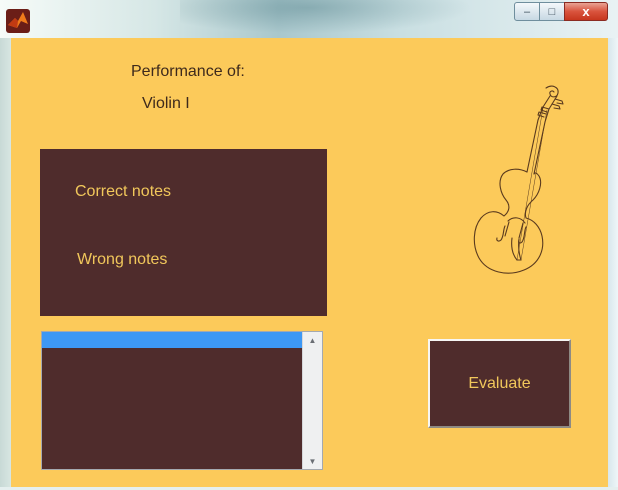 The image size is (618, 490). Describe the element at coordinates (182, 400) in the screenshot. I see `notes-listbox: ▲ ▼` at that location.